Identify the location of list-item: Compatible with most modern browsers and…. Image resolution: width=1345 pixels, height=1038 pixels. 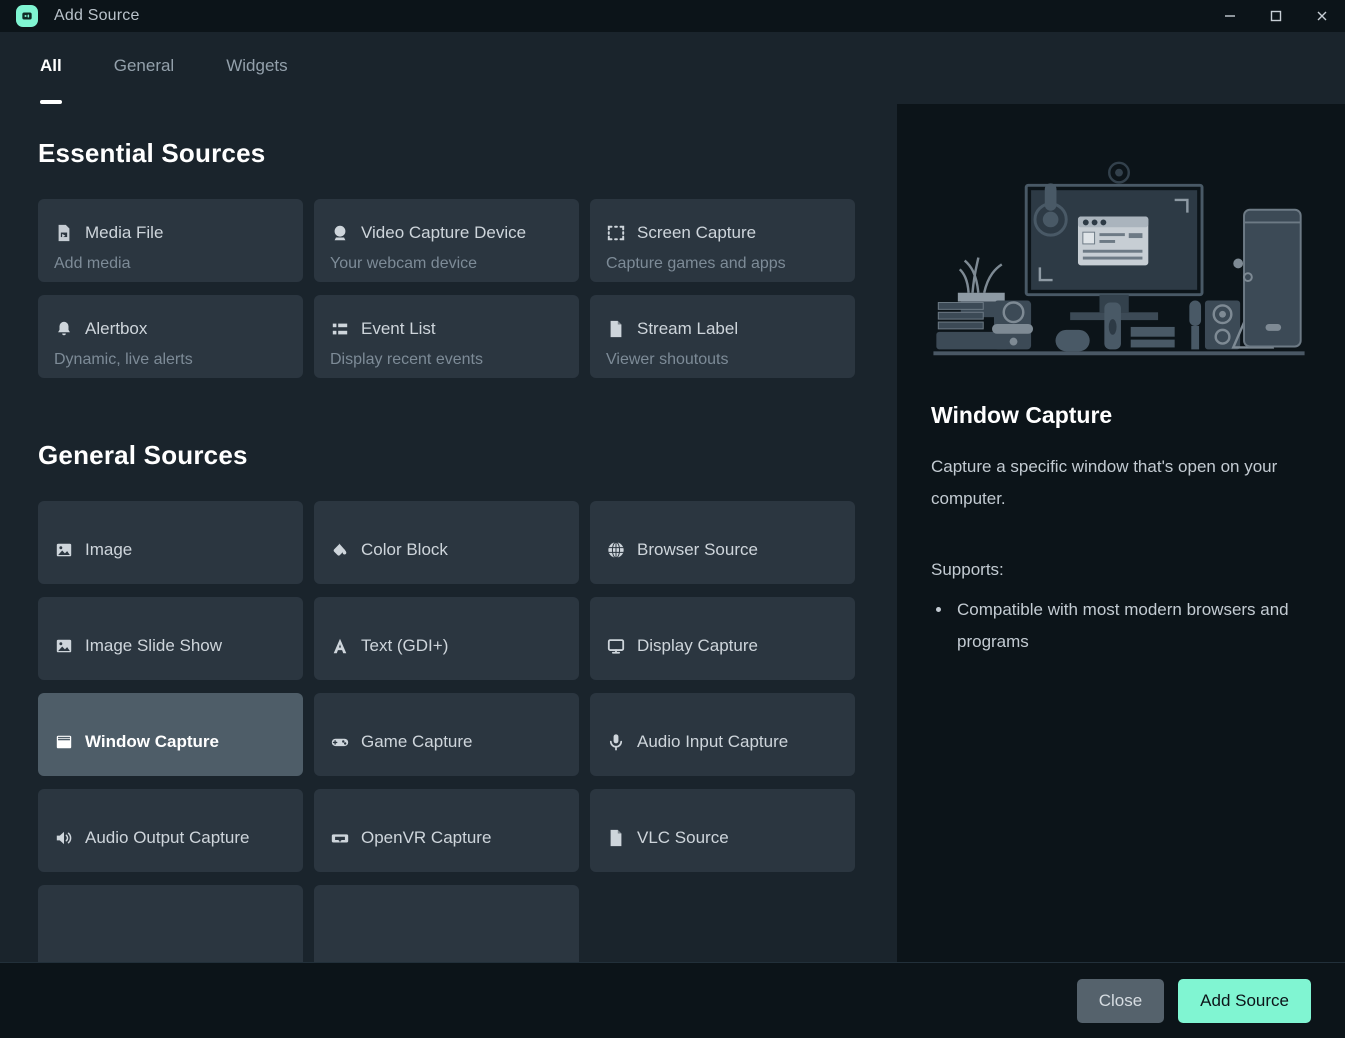
(1128, 626).